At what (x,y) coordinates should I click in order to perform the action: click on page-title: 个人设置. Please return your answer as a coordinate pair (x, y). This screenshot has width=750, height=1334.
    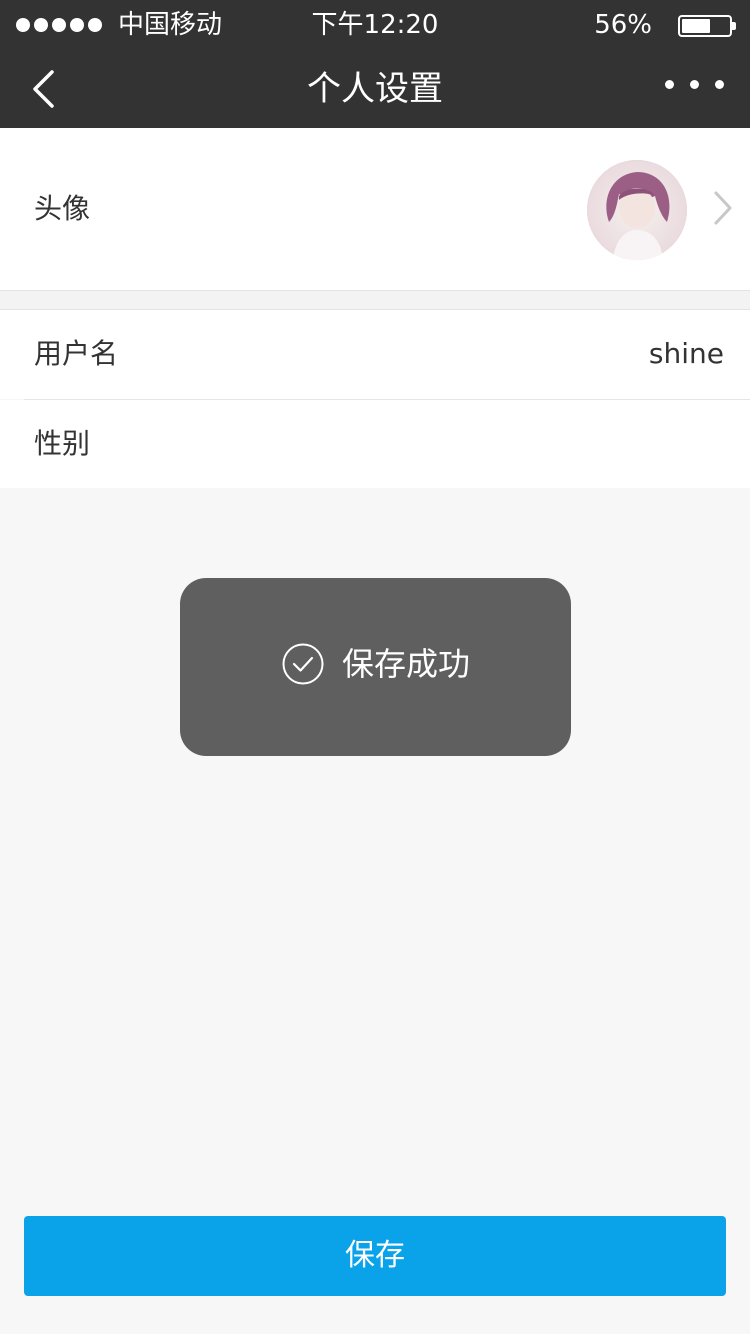
    Looking at the image, I should click on (375, 89).